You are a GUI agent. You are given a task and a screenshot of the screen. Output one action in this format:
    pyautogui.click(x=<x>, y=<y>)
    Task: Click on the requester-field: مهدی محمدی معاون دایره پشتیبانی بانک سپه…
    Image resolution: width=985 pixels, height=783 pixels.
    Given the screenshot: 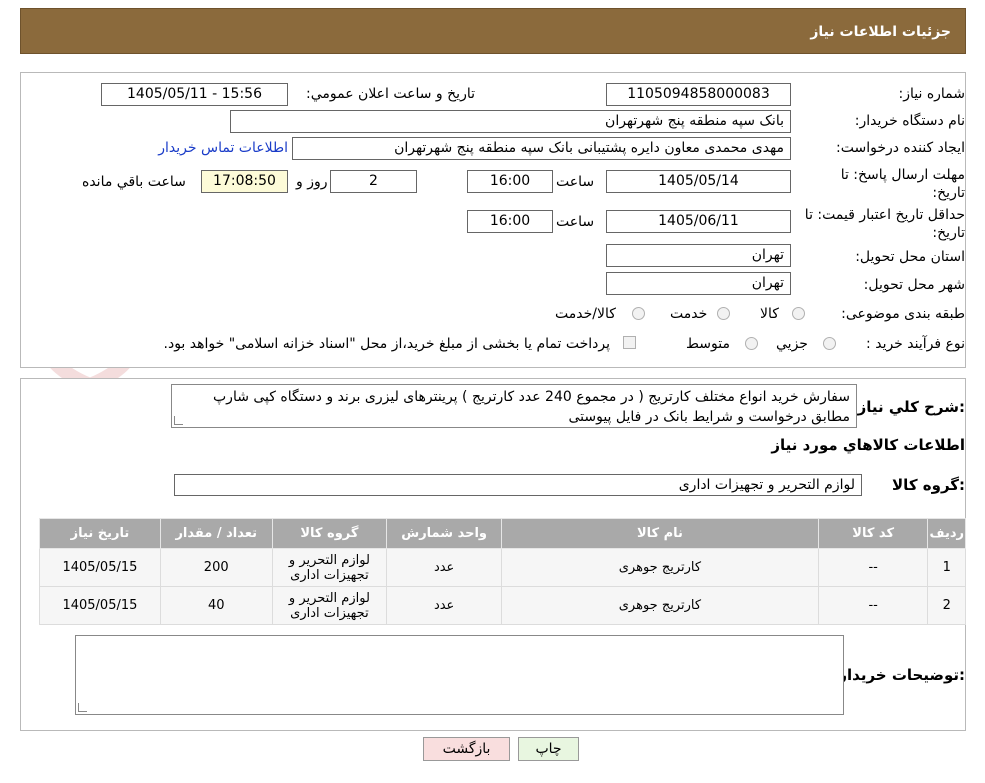 What is the action you would take?
    pyautogui.click(x=541, y=148)
    